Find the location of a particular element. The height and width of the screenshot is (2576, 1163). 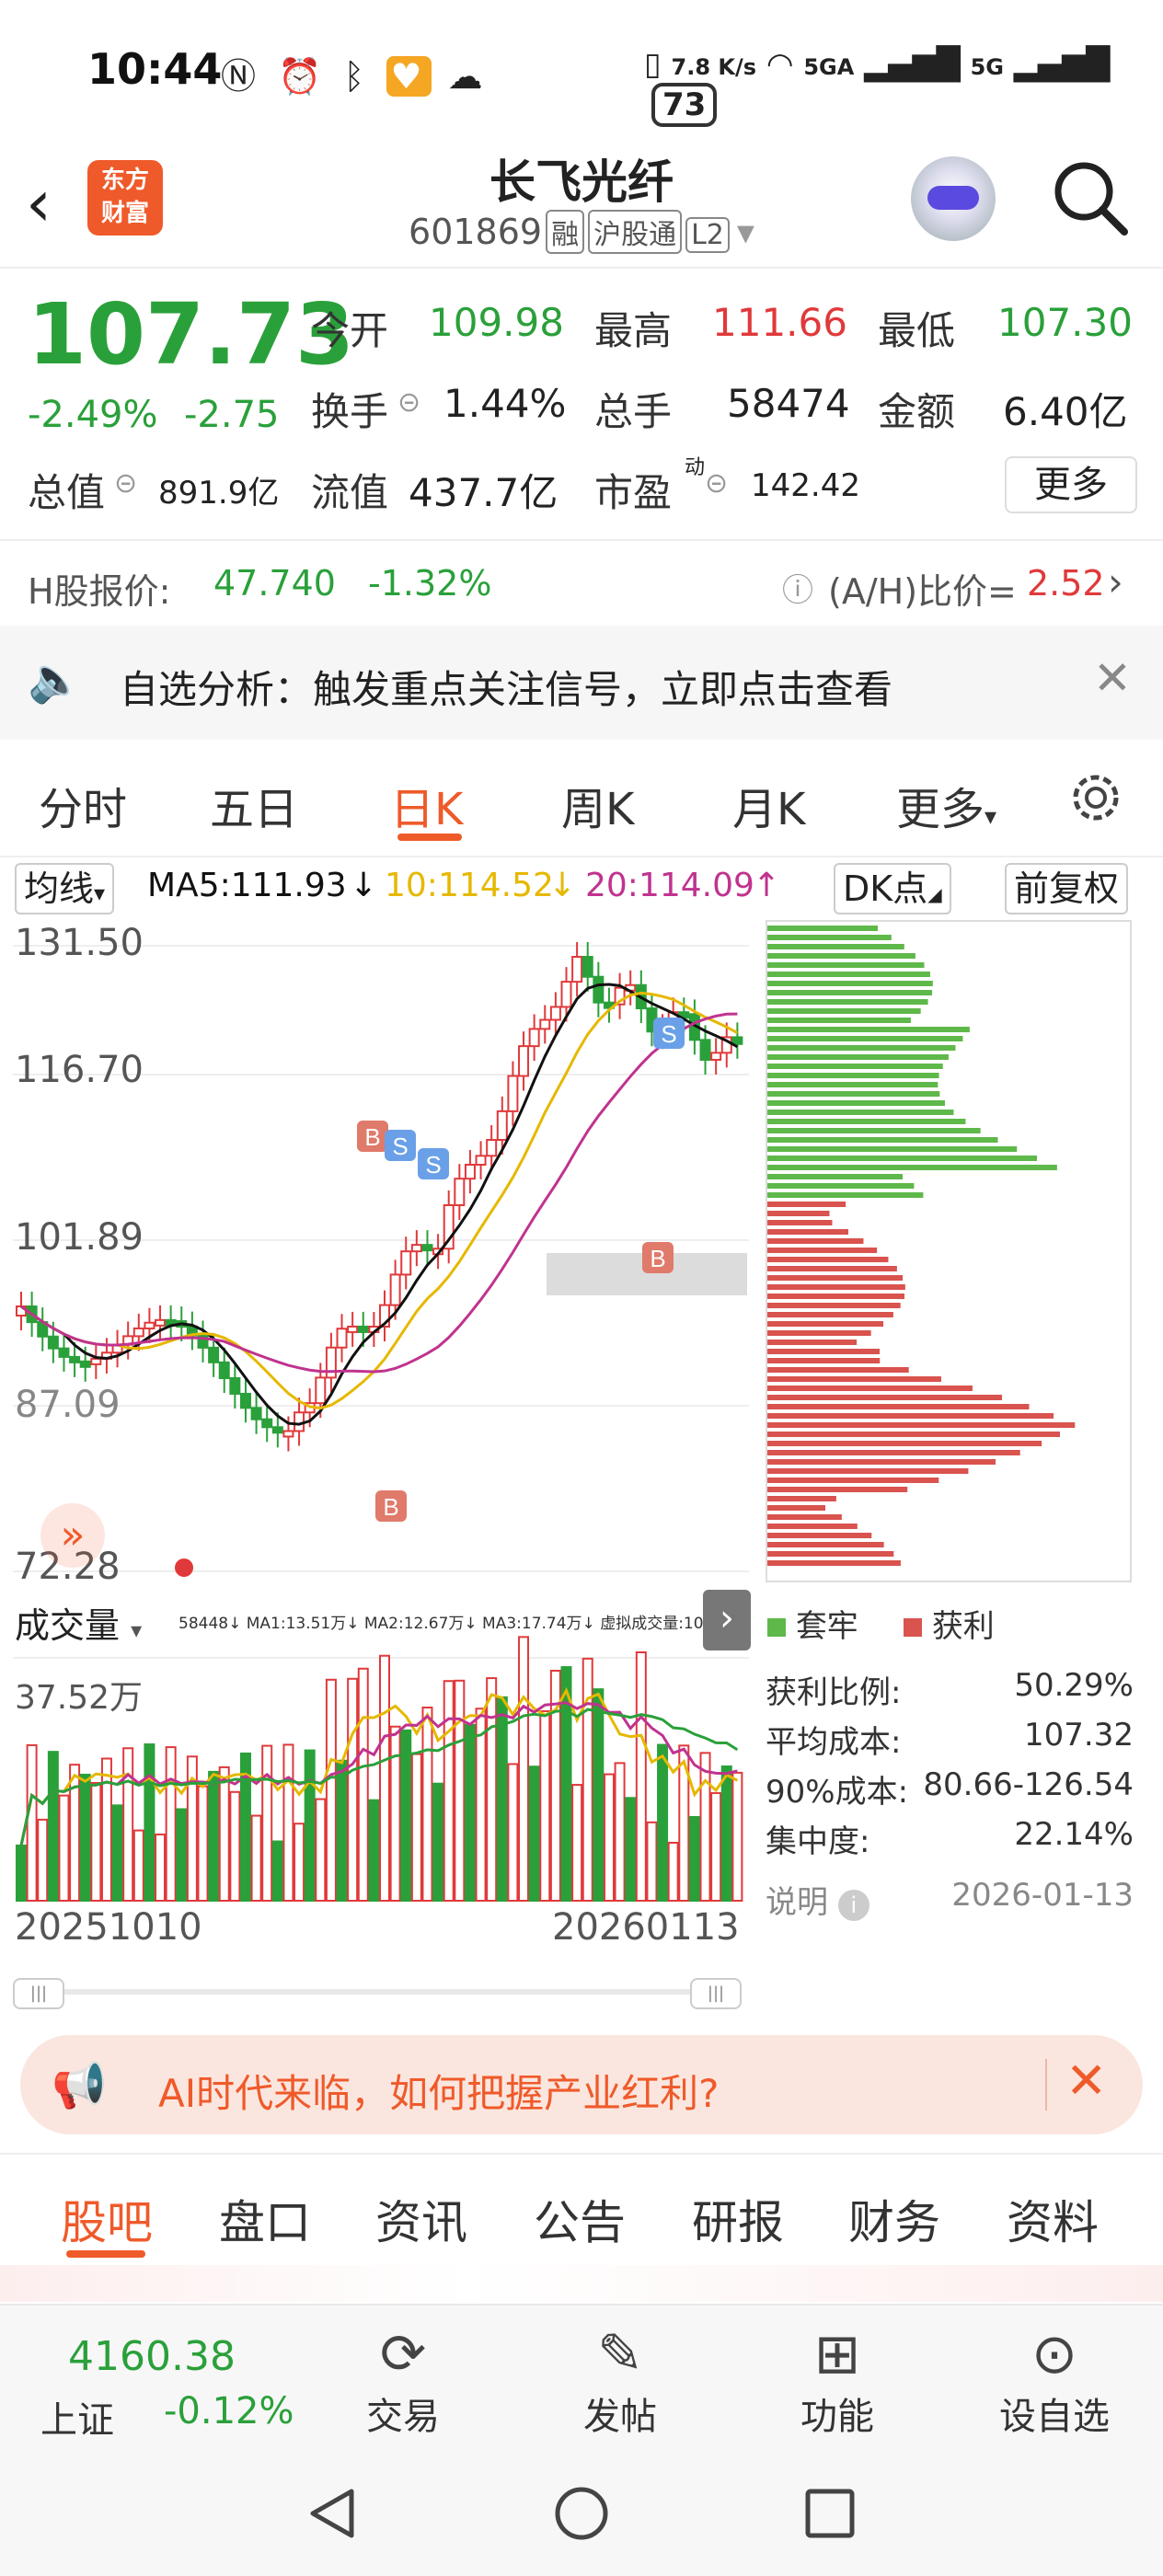

assistant-robot-icon is located at coordinates (953, 198).